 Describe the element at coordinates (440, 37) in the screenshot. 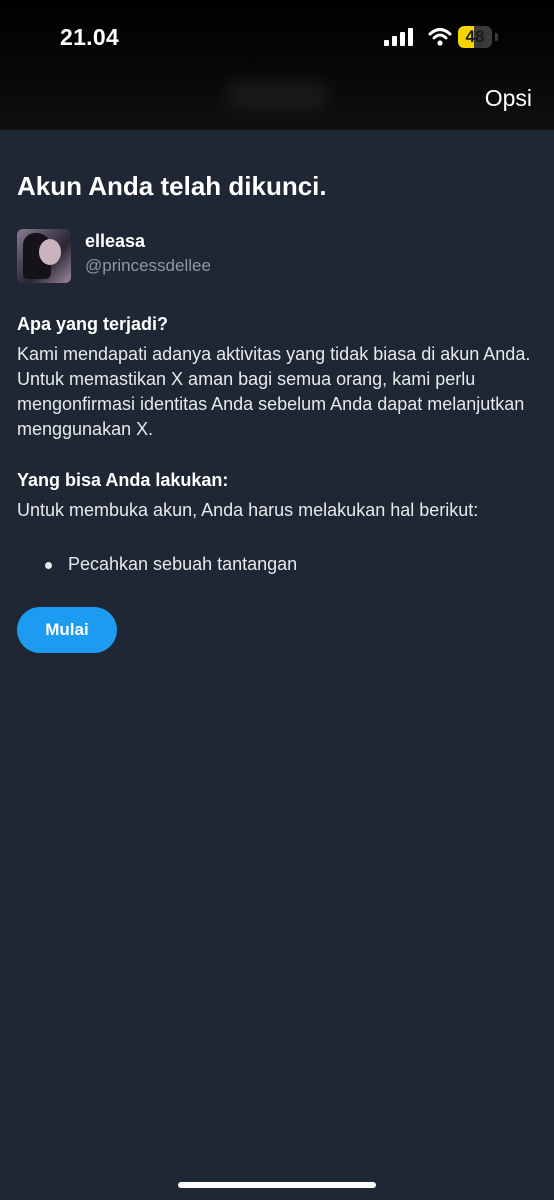

I see `wifi-icon` at that location.